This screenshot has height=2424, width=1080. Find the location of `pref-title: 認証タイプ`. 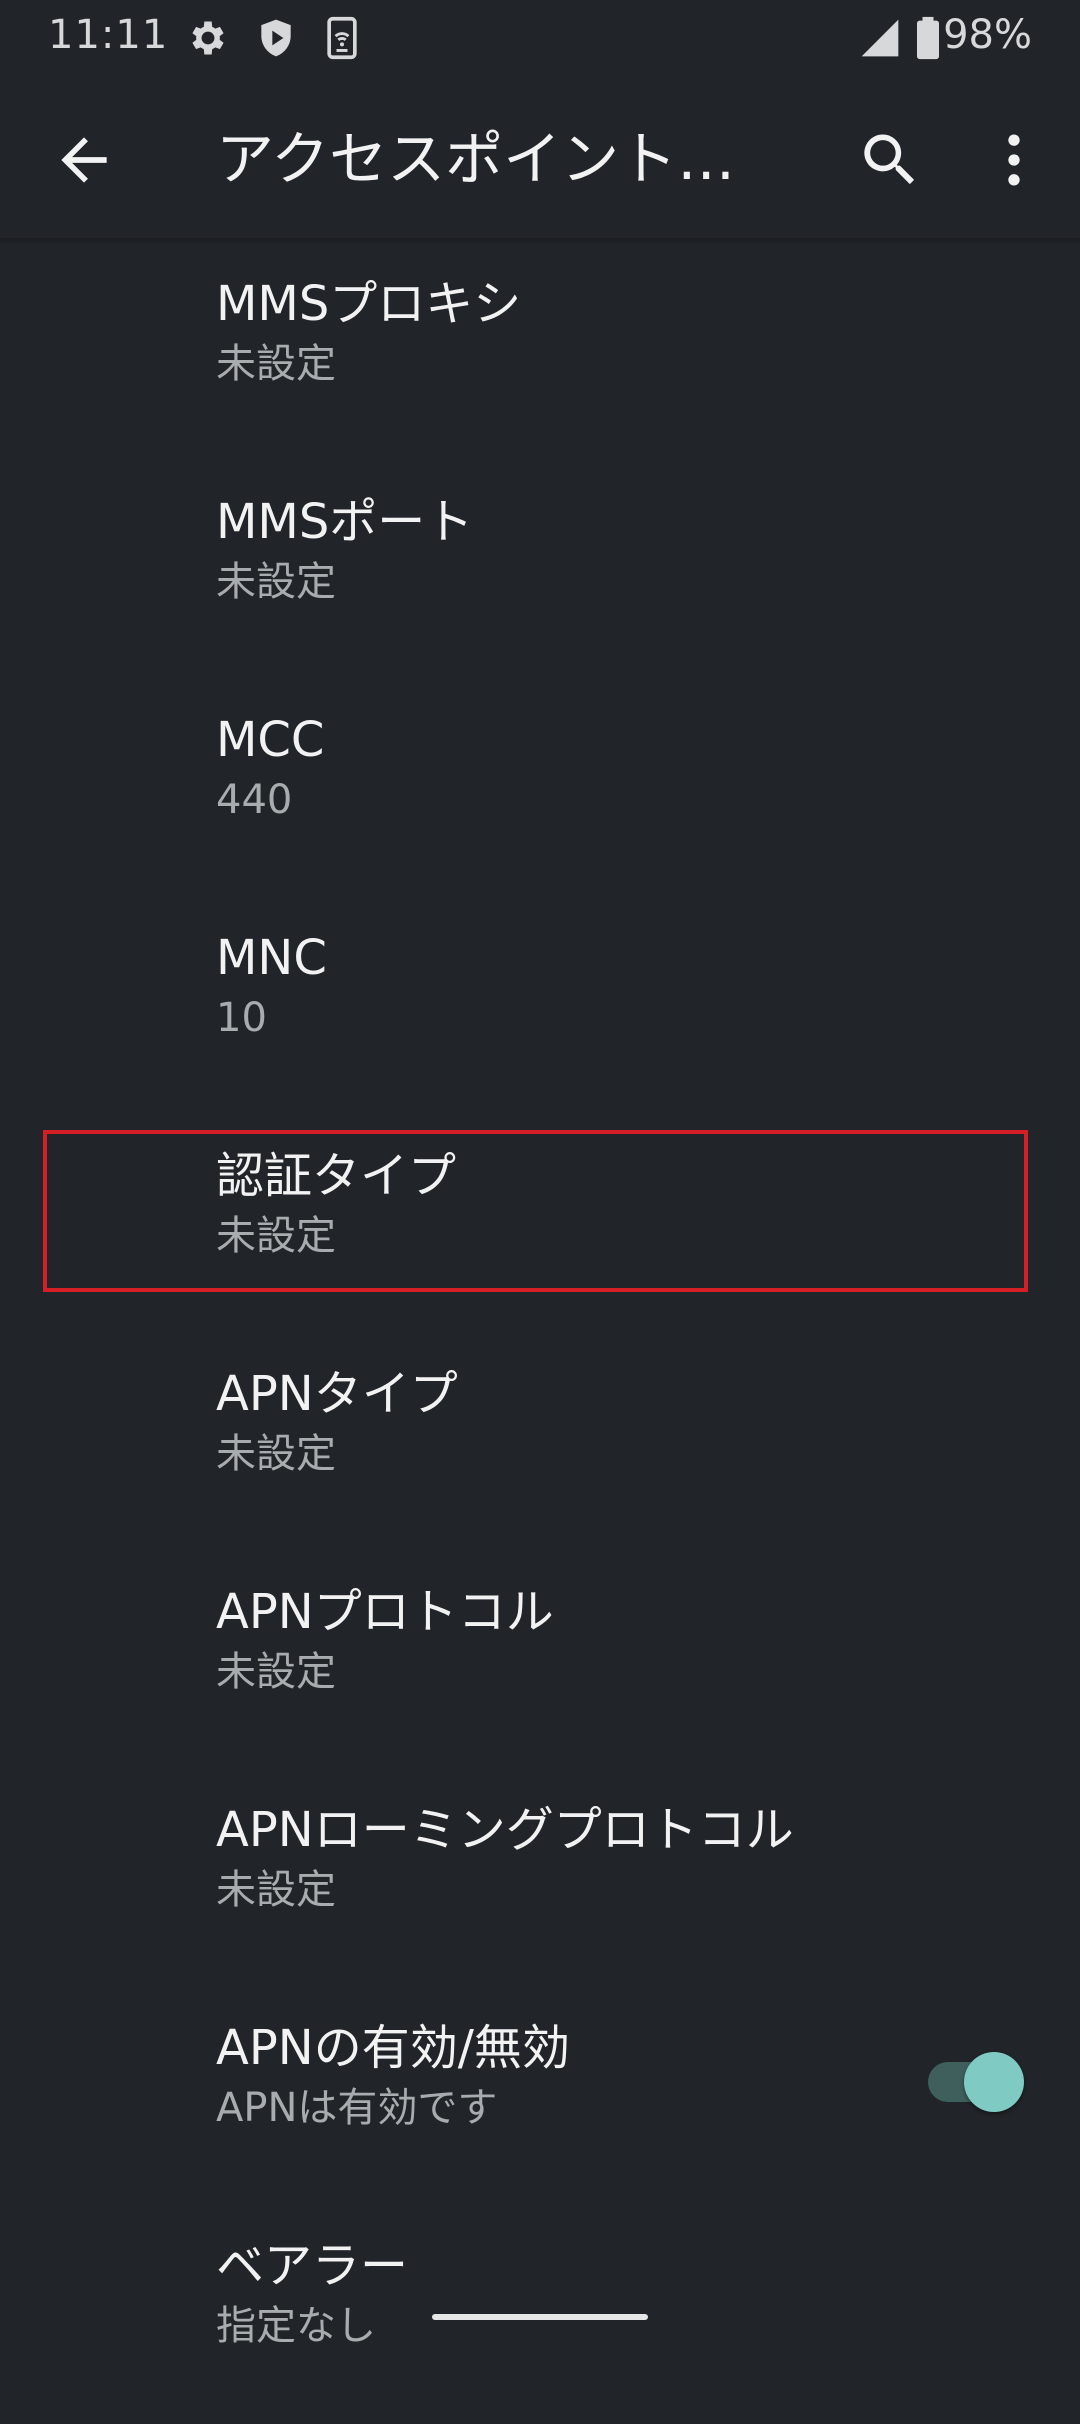

pref-title: 認証タイプ is located at coordinates (336, 1176).